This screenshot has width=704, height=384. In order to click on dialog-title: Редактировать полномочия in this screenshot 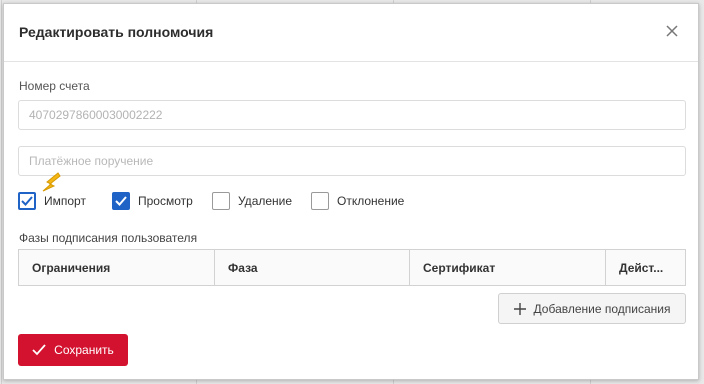, I will do `click(116, 32)`.